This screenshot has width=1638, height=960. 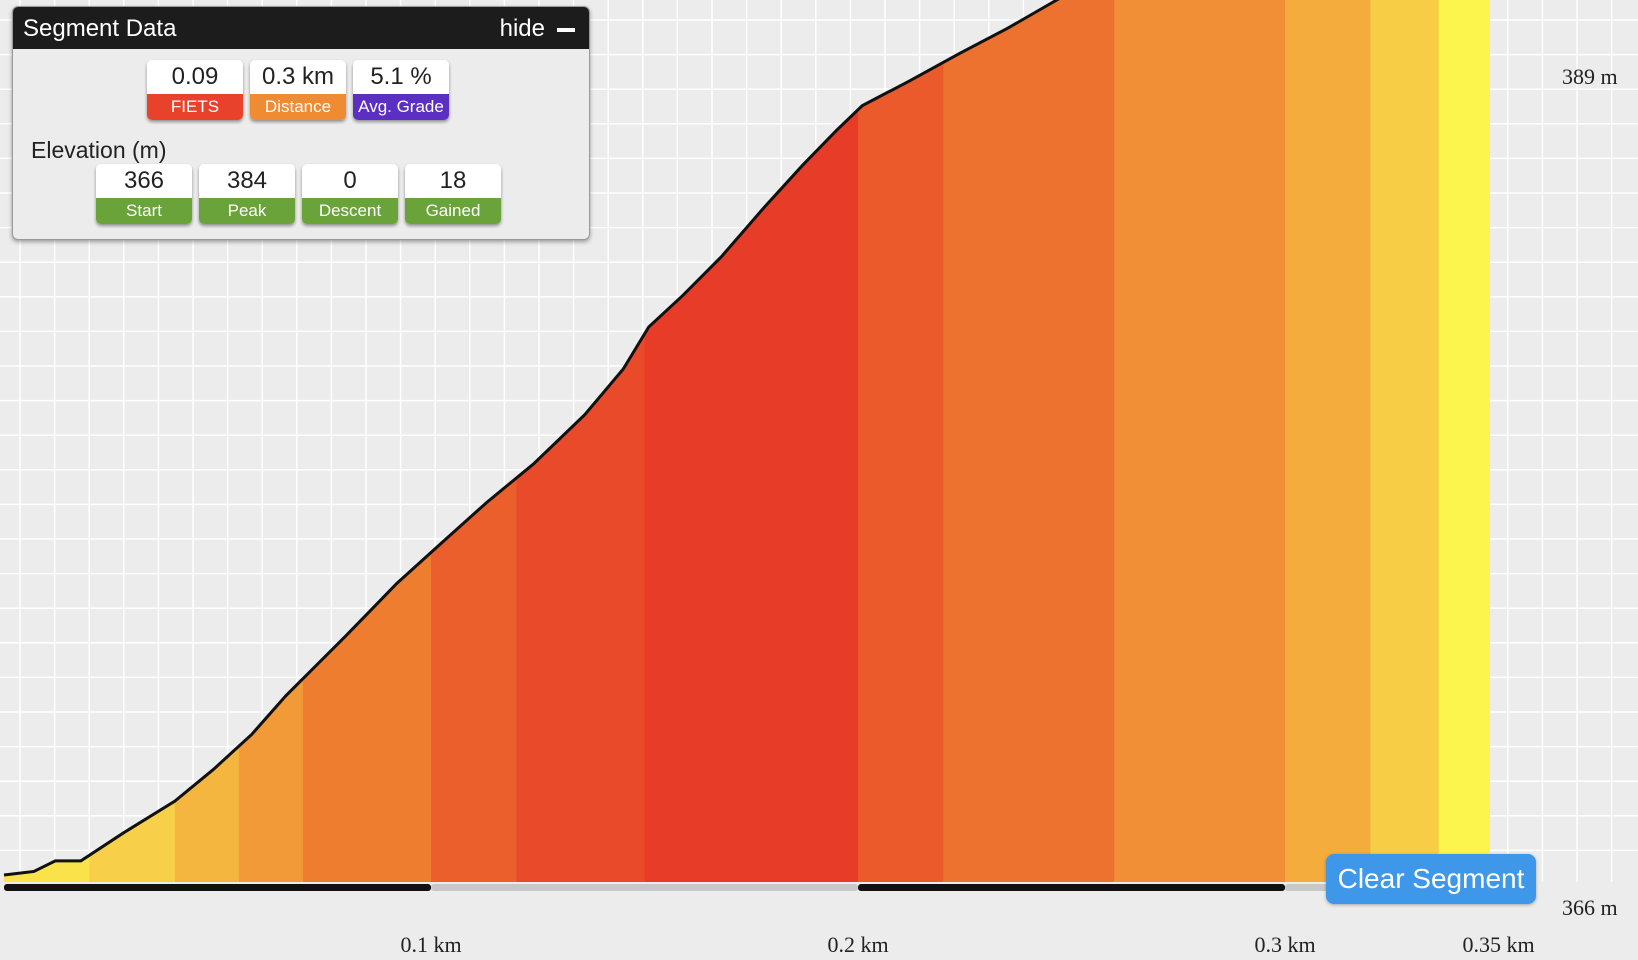 What do you see at coordinates (1284, 944) in the screenshot?
I see `x-tick-label-2: 0.3 km` at bounding box center [1284, 944].